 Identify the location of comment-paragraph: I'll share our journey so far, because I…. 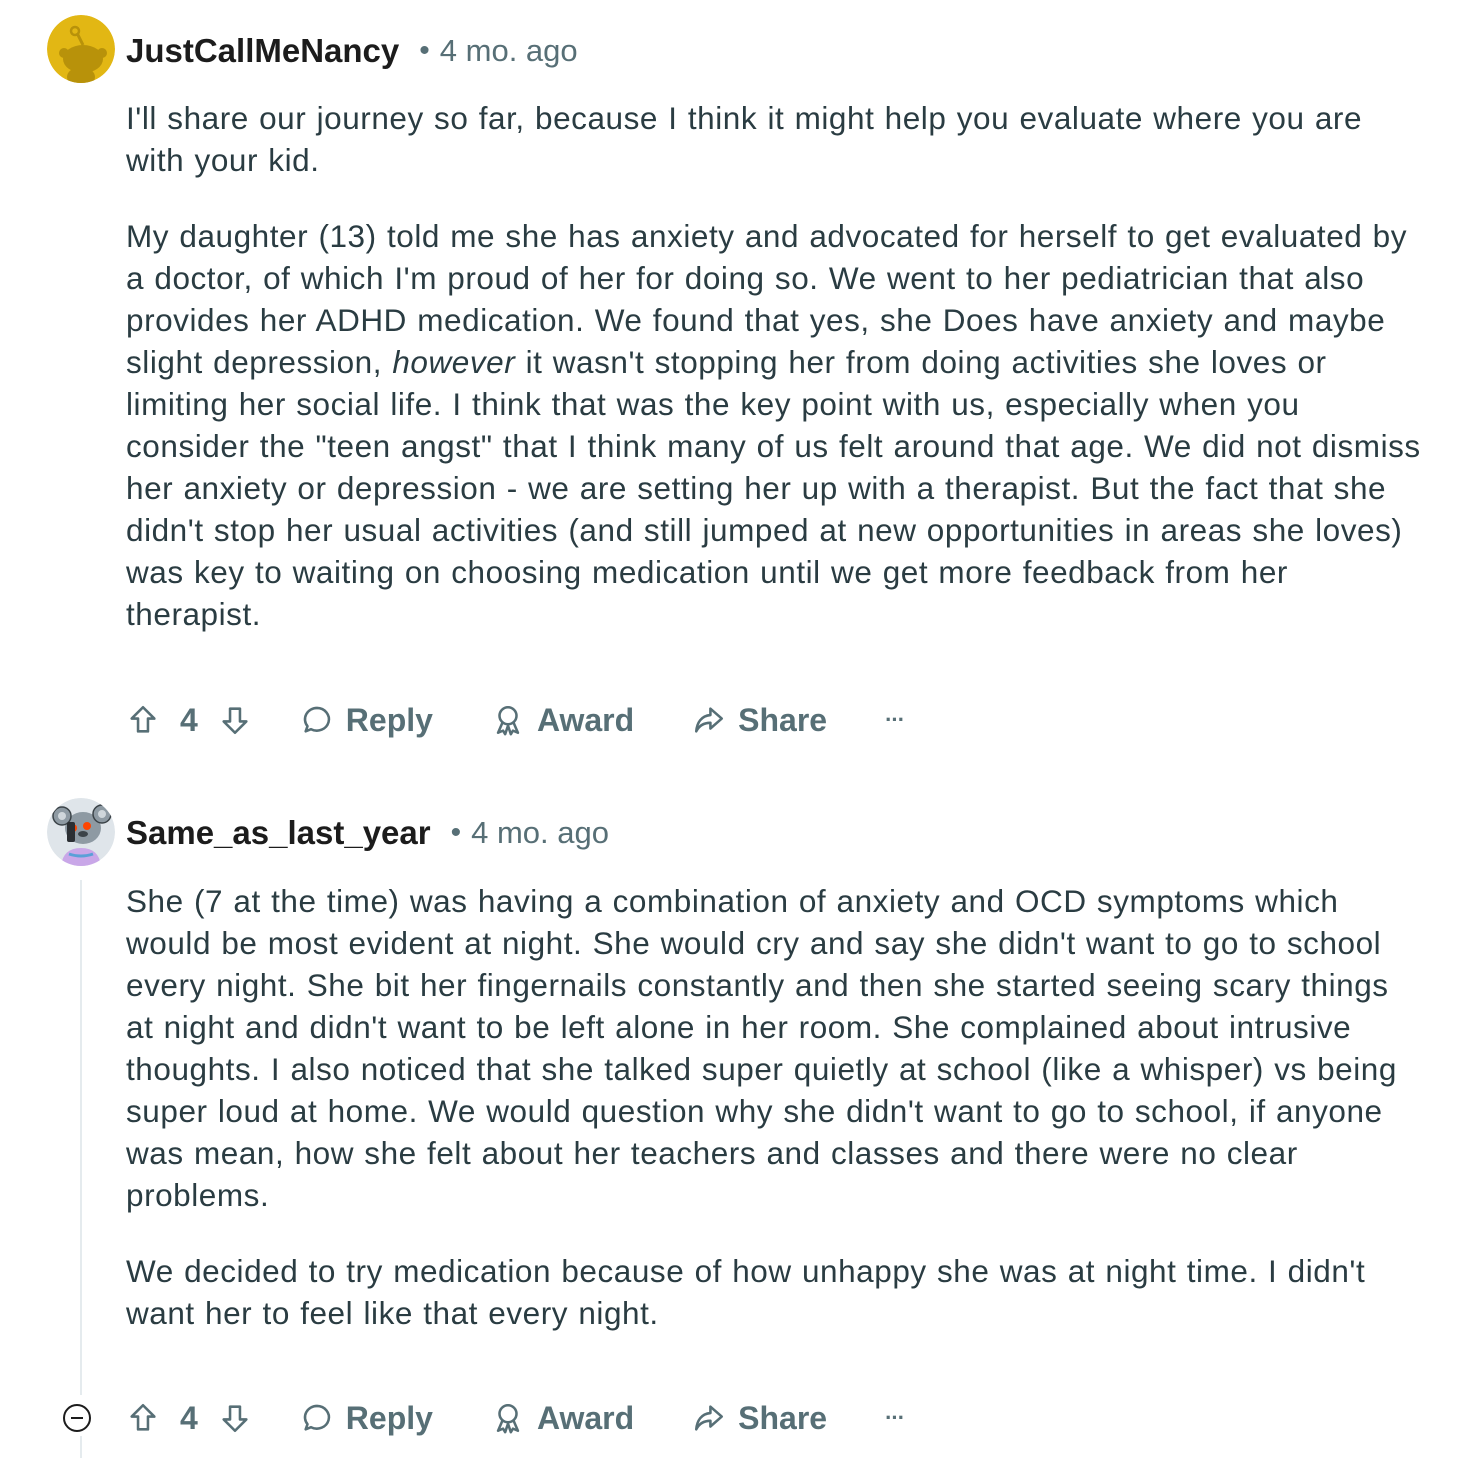
(744, 139).